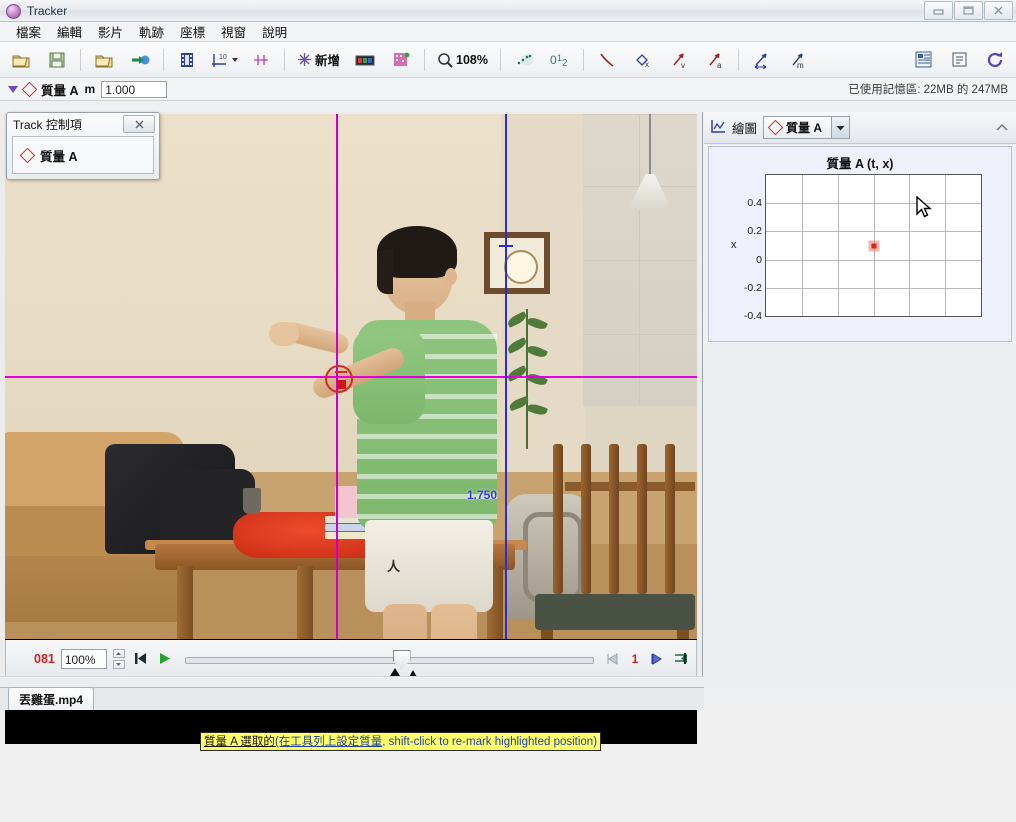  I want to click on video-filmstrip-icon, so click(187, 60).